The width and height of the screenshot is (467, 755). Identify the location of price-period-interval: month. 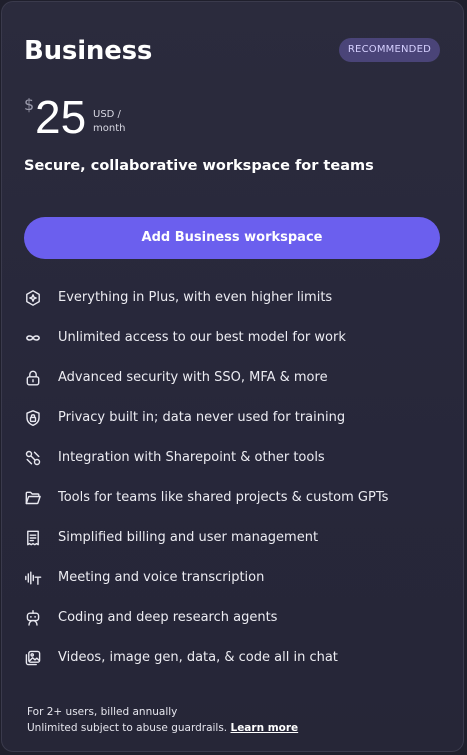
(109, 128).